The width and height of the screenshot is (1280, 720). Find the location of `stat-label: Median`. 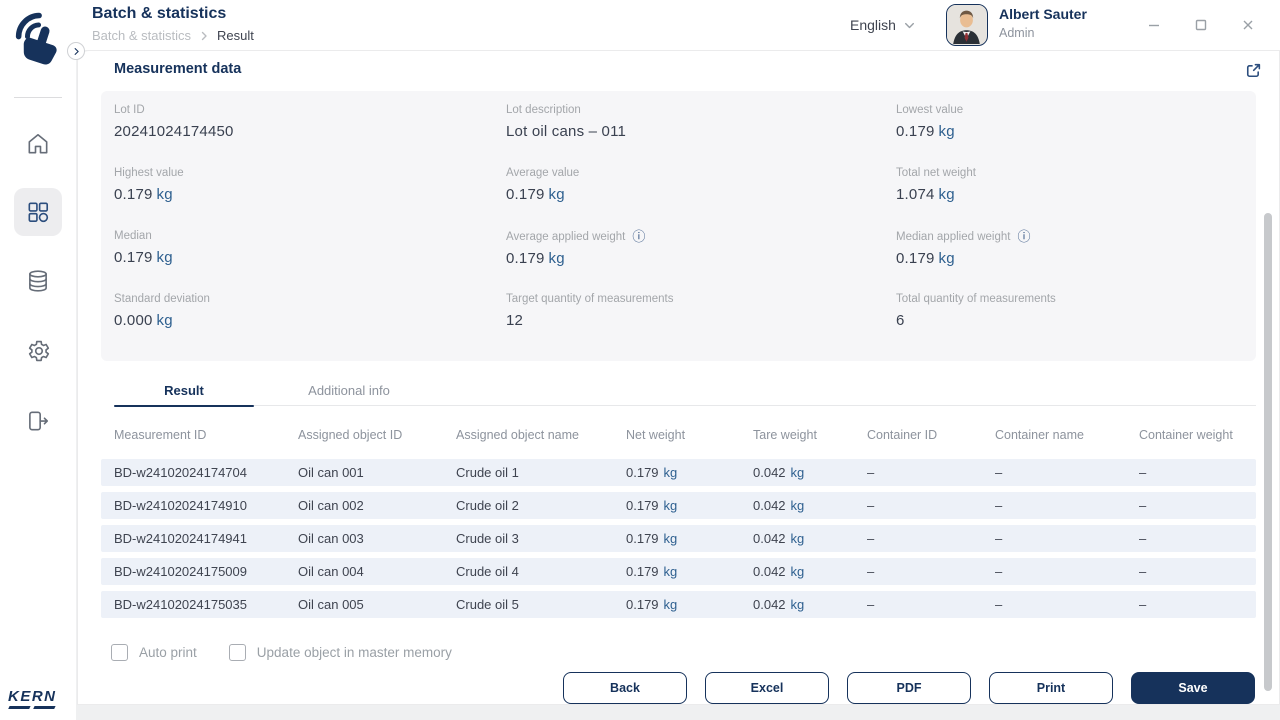

stat-label: Median is located at coordinates (133, 236).